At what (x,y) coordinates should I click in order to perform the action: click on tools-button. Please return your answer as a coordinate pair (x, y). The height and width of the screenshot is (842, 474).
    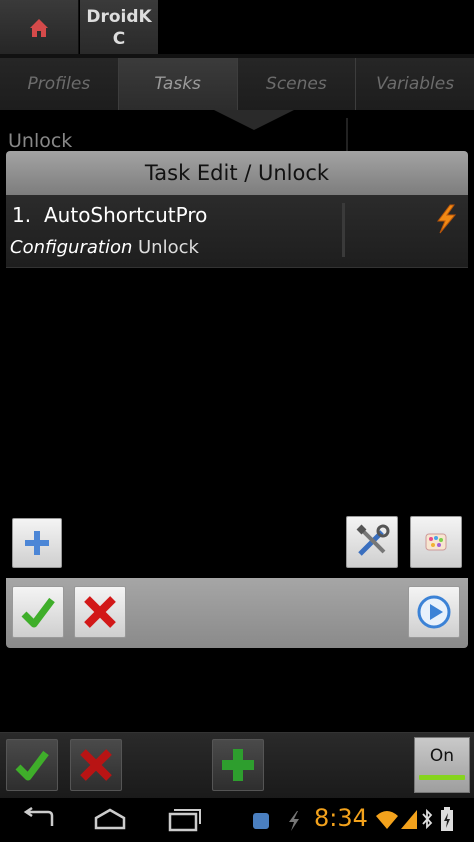
    Looking at the image, I should click on (372, 542).